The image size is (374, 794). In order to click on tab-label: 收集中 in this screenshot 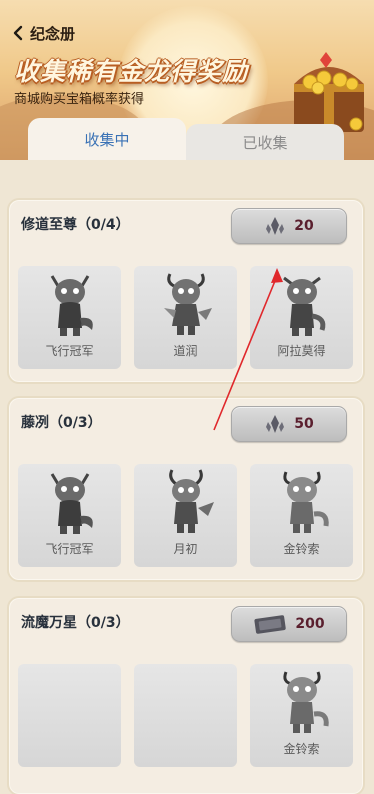, I will do `click(107, 139)`.